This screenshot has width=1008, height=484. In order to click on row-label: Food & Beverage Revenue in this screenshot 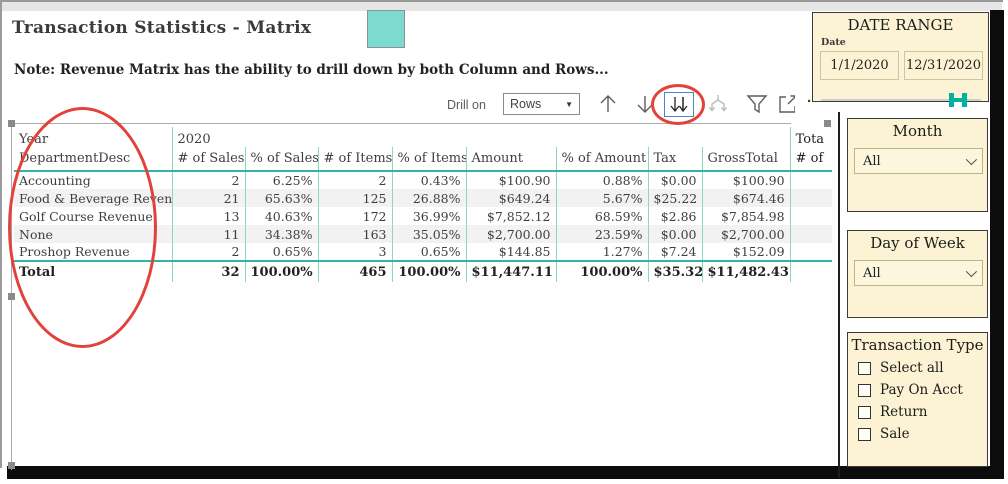, I will do `click(93, 198)`.